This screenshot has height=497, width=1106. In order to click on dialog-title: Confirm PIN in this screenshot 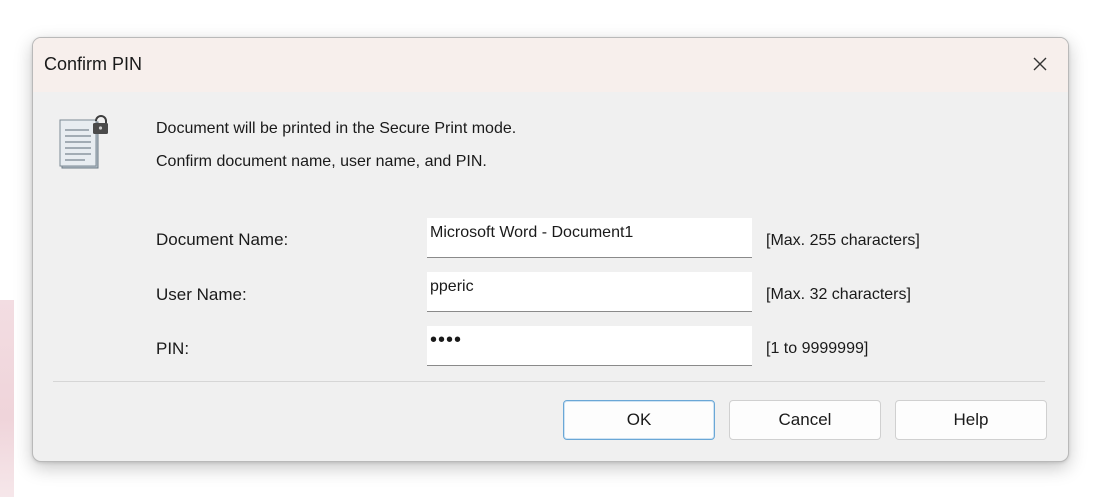, I will do `click(93, 64)`.